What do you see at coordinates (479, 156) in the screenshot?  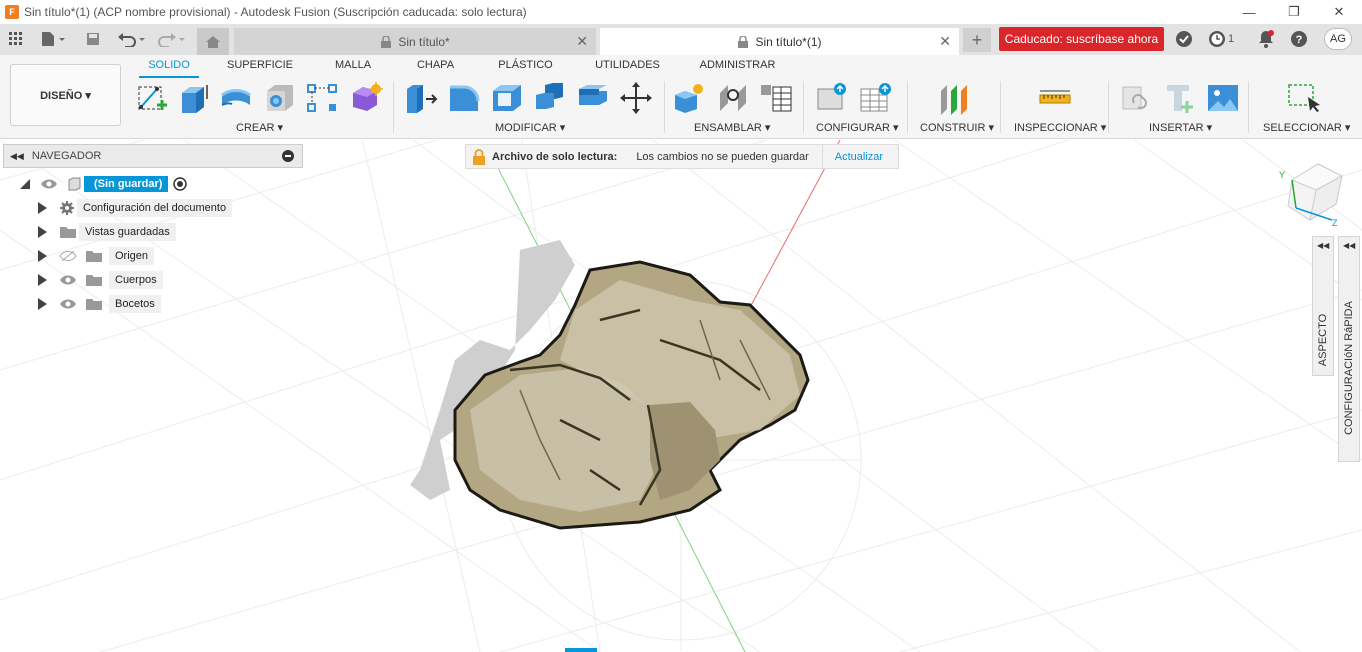 I see `lock-icon` at bounding box center [479, 156].